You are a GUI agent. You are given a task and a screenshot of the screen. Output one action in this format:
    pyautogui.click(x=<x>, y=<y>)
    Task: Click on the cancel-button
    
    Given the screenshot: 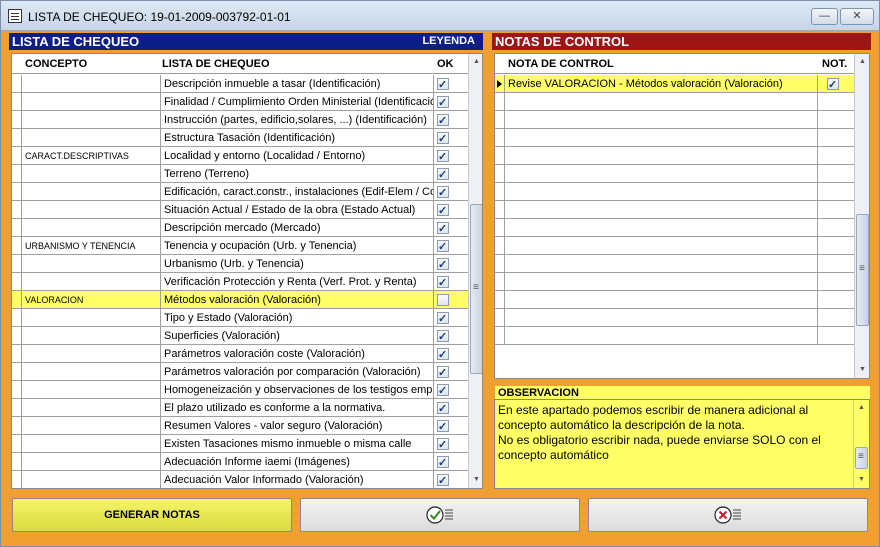 What is the action you would take?
    pyautogui.click(x=728, y=515)
    